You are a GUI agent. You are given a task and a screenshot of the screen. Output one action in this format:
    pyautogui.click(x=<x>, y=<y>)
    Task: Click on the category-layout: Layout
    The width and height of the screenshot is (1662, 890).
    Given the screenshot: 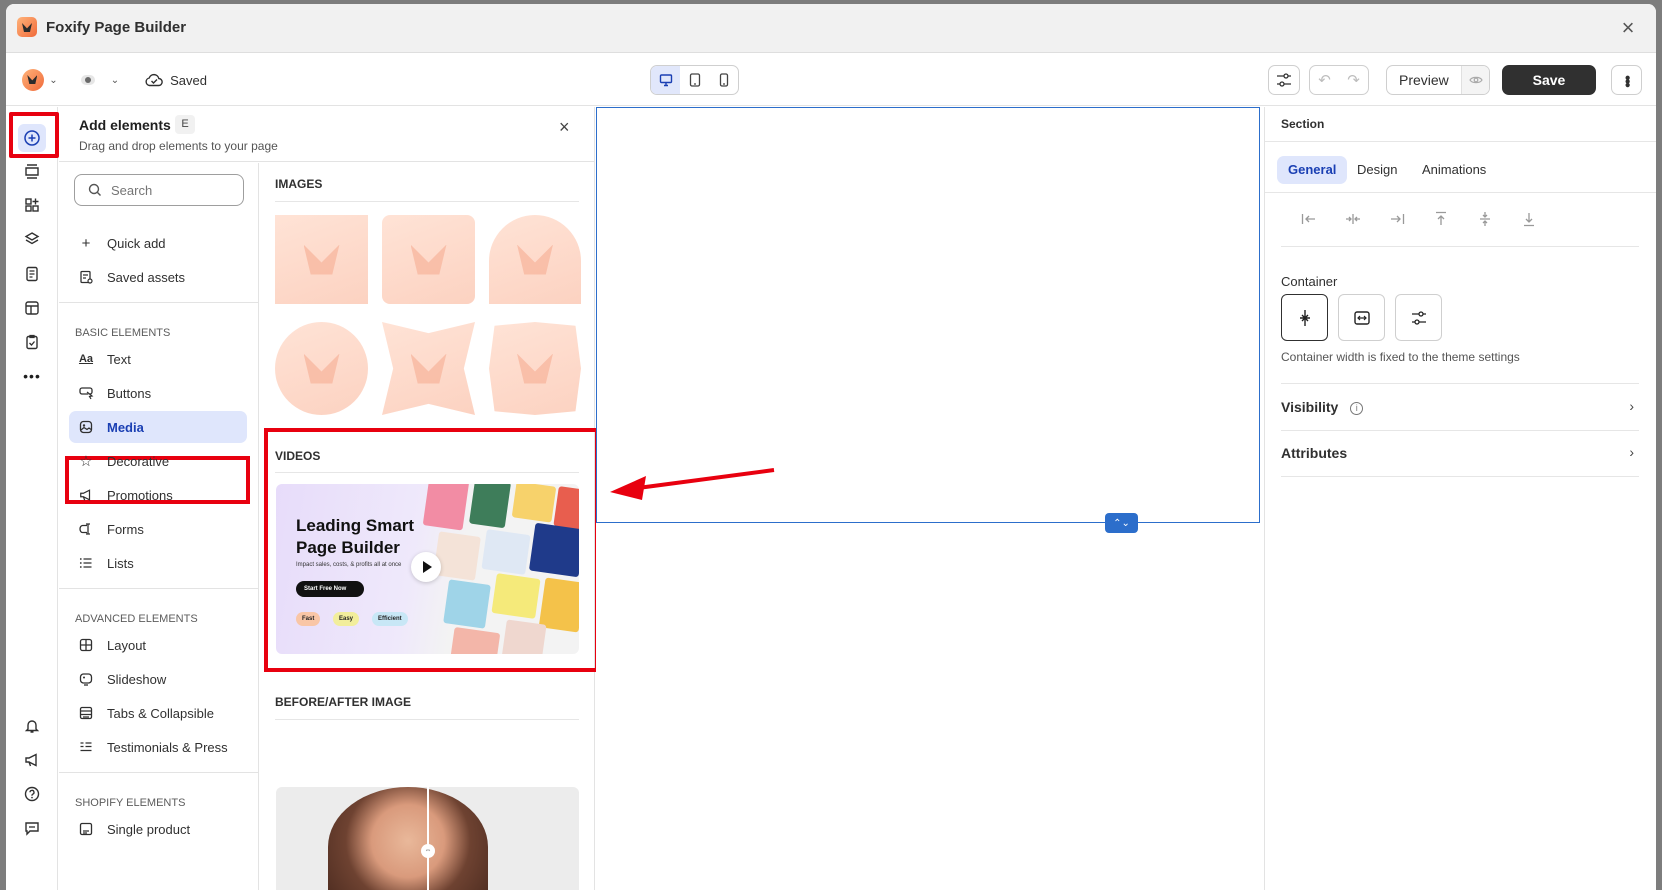 What is the action you would take?
    pyautogui.click(x=158, y=645)
    